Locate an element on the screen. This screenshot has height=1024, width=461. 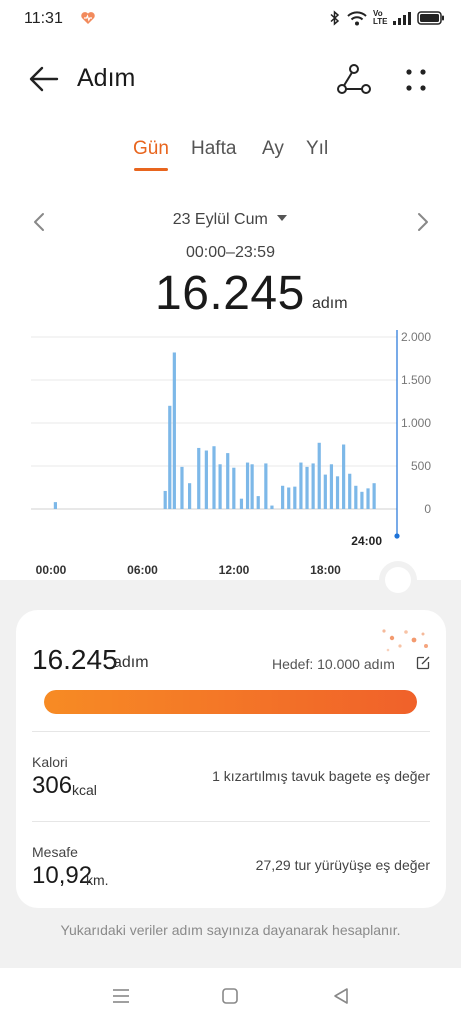
system-nav-bar is located at coordinates (230, 996).